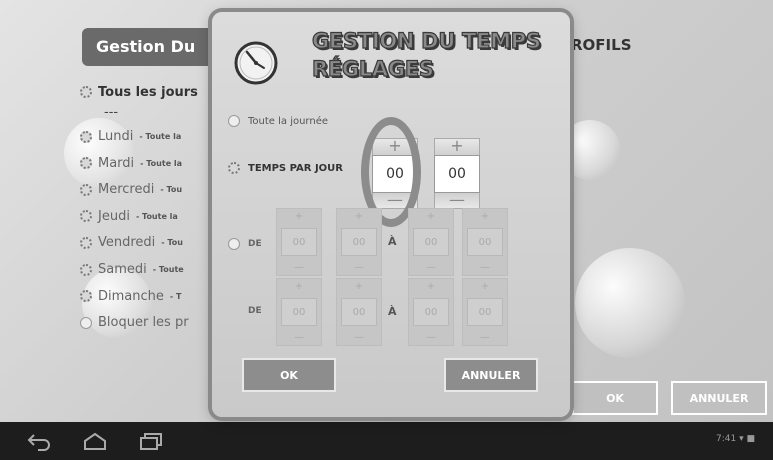 Image resolution: width=773 pixels, height=460 pixels. I want to click on range-to-label: À, so click(392, 241).